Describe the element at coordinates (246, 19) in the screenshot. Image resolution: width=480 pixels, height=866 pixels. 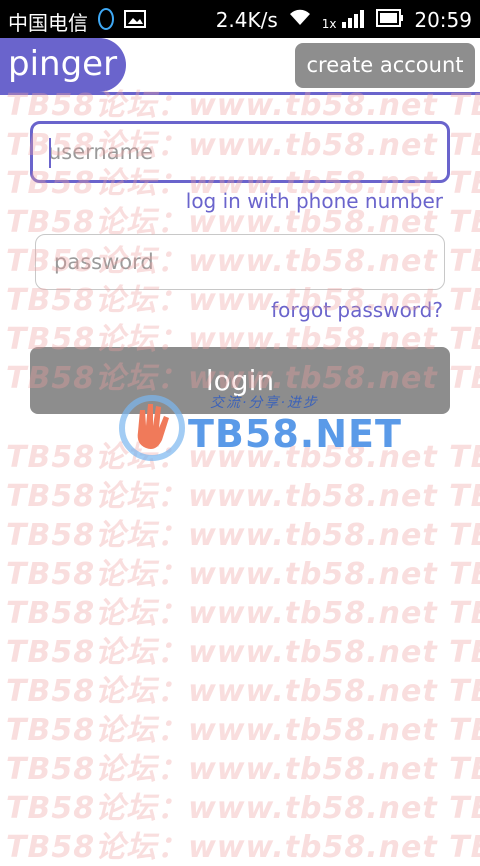
I see `network-speed: 2.4K/s` at that location.